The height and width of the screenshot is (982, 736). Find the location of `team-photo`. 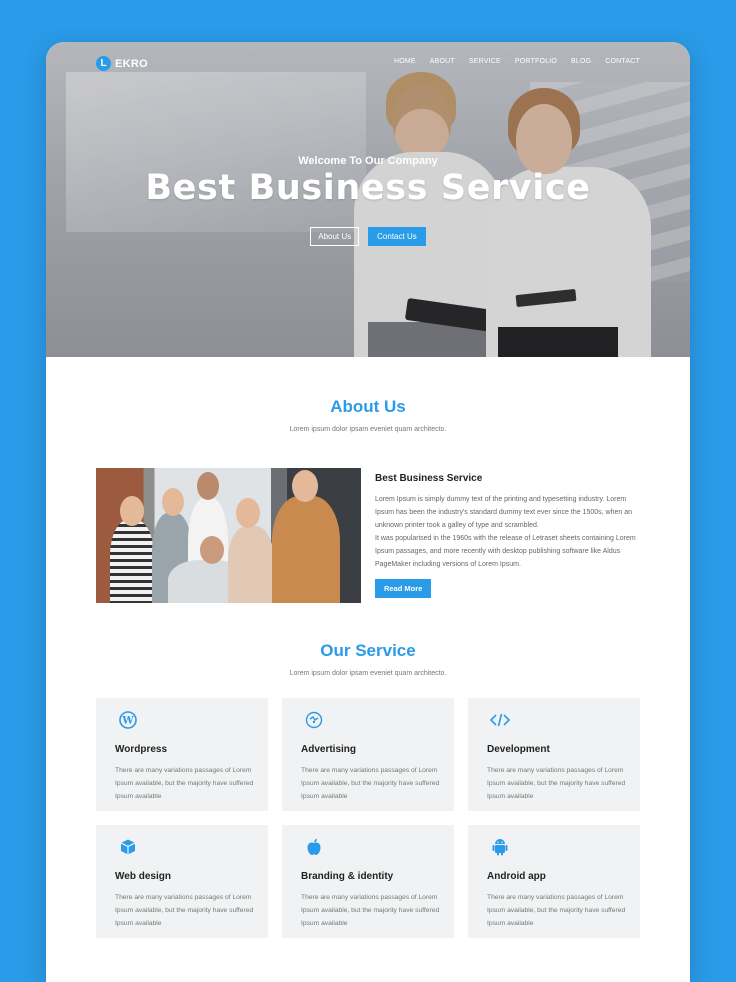

team-photo is located at coordinates (228, 535).